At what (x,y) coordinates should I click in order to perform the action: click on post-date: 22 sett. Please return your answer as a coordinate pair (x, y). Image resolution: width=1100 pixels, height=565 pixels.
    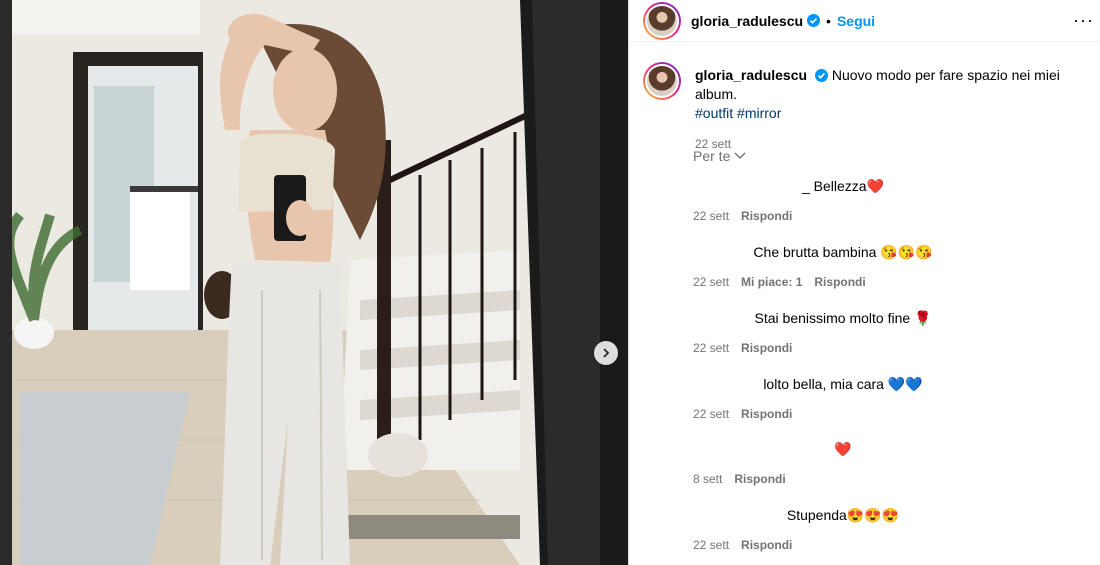
    Looking at the image, I should click on (713, 144).